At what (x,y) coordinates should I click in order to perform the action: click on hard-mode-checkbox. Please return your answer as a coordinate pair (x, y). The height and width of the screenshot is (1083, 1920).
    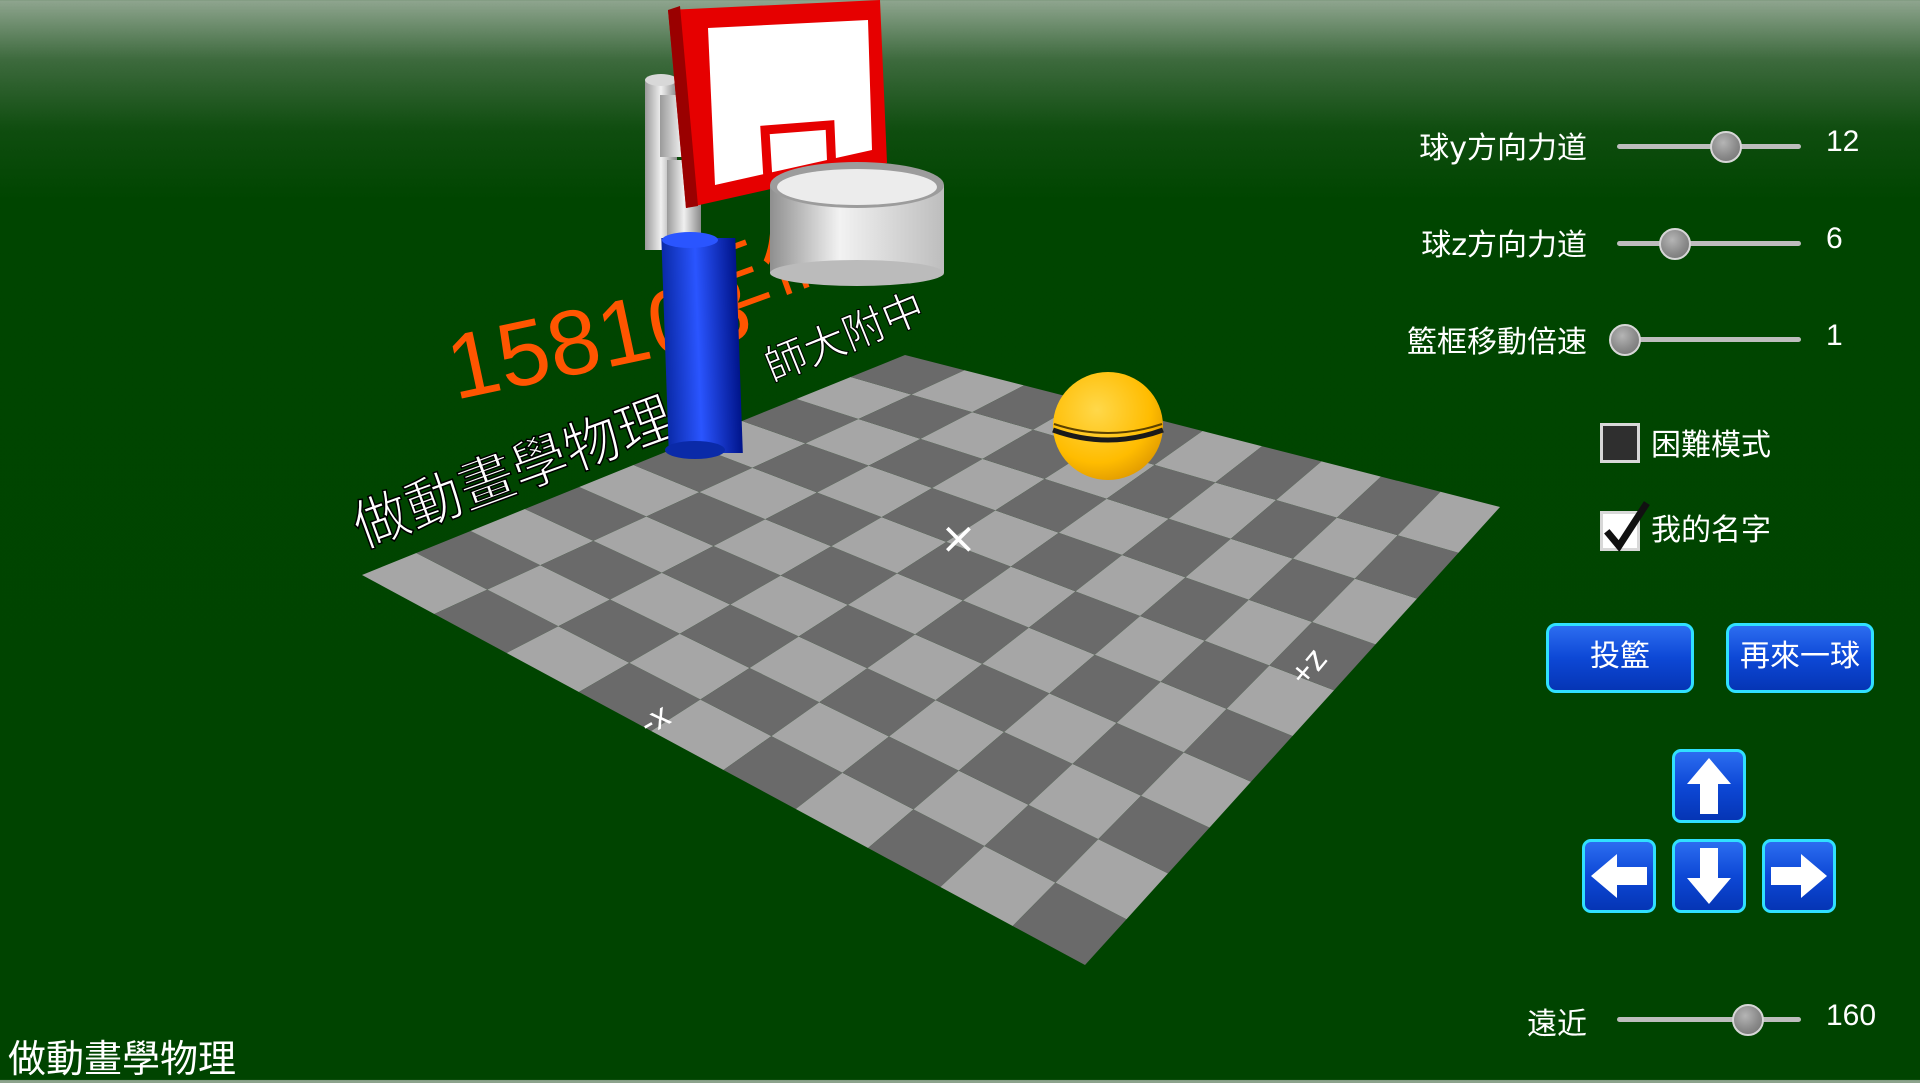
    Looking at the image, I should click on (1620, 443).